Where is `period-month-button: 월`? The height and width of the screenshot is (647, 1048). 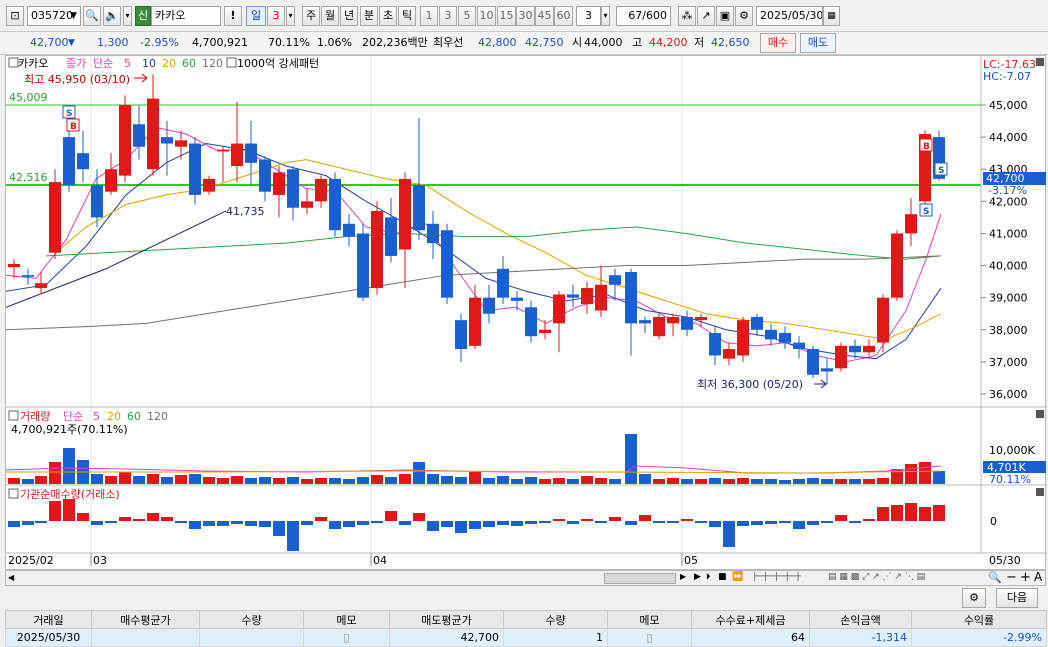 period-month-button: 월 is located at coordinates (330, 16).